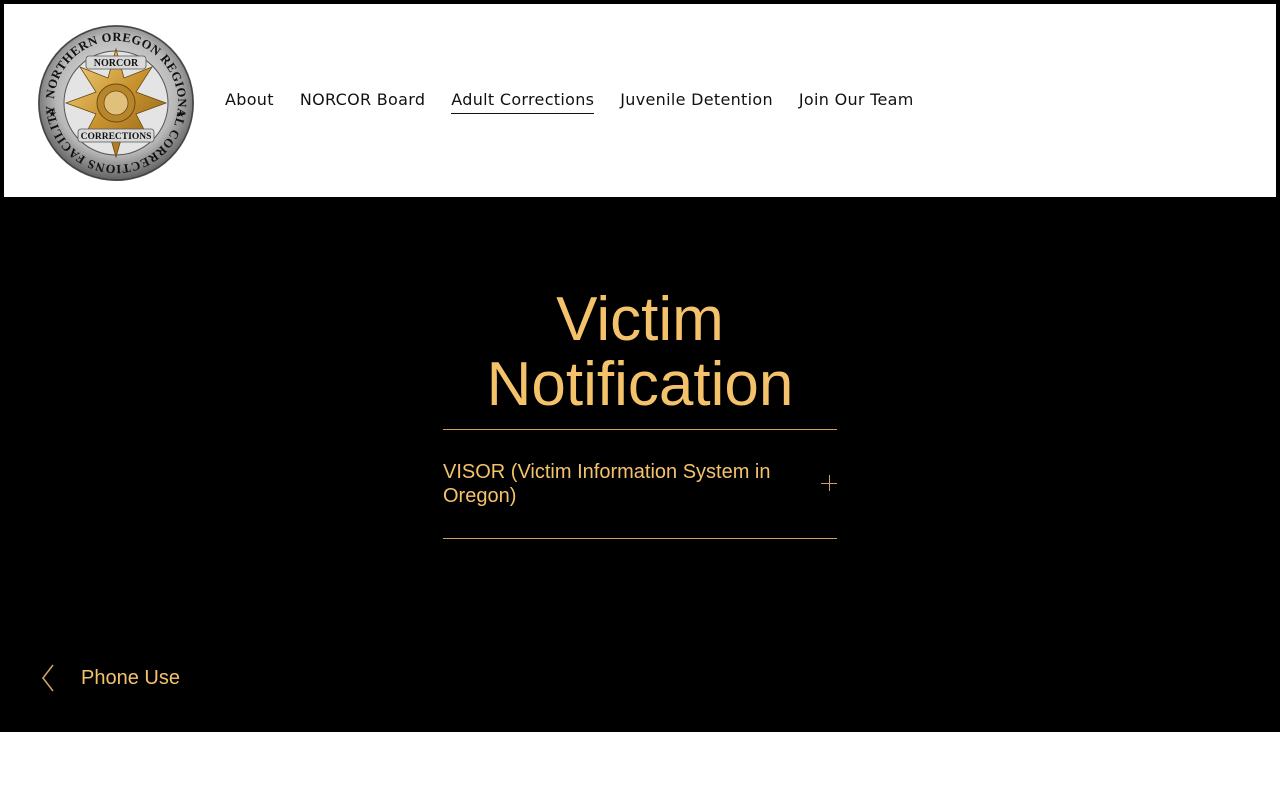 Image resolution: width=1280 pixels, height=800 pixels. What do you see at coordinates (523, 101) in the screenshot?
I see `nav-item-adult-corrections: Adult Corrections` at bounding box center [523, 101].